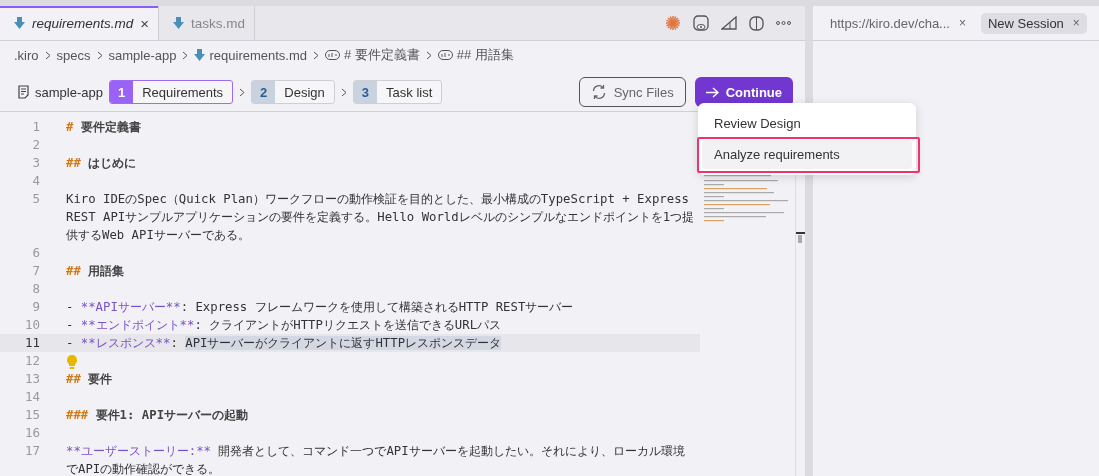  Describe the element at coordinates (258, 55) in the screenshot. I see `breadcrumb-item: requirements.md` at that location.